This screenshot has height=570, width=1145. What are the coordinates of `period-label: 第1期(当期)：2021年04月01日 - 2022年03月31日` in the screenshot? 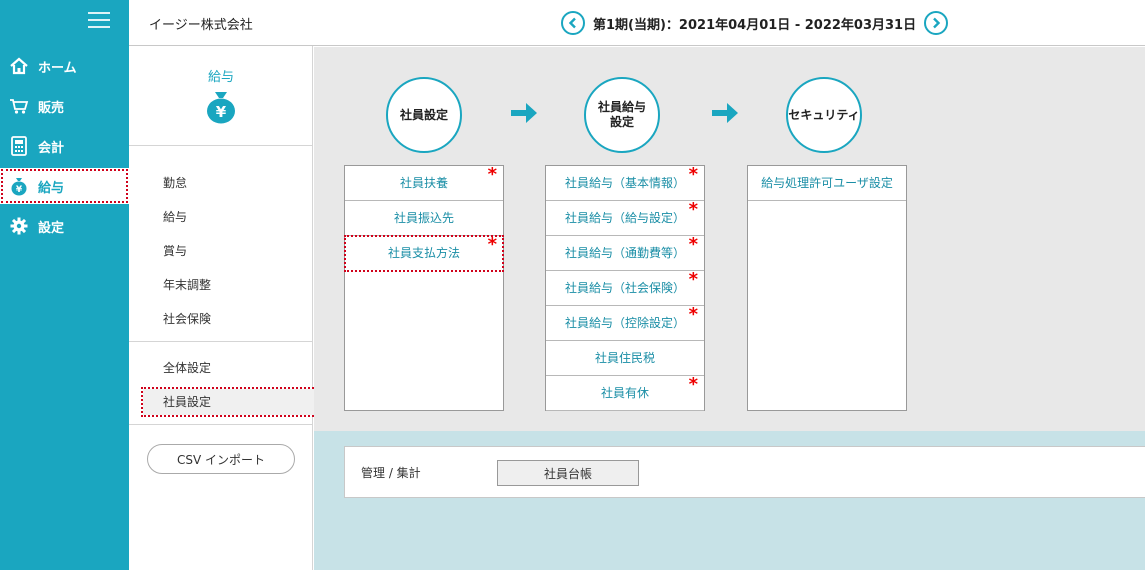 It's located at (755, 25).